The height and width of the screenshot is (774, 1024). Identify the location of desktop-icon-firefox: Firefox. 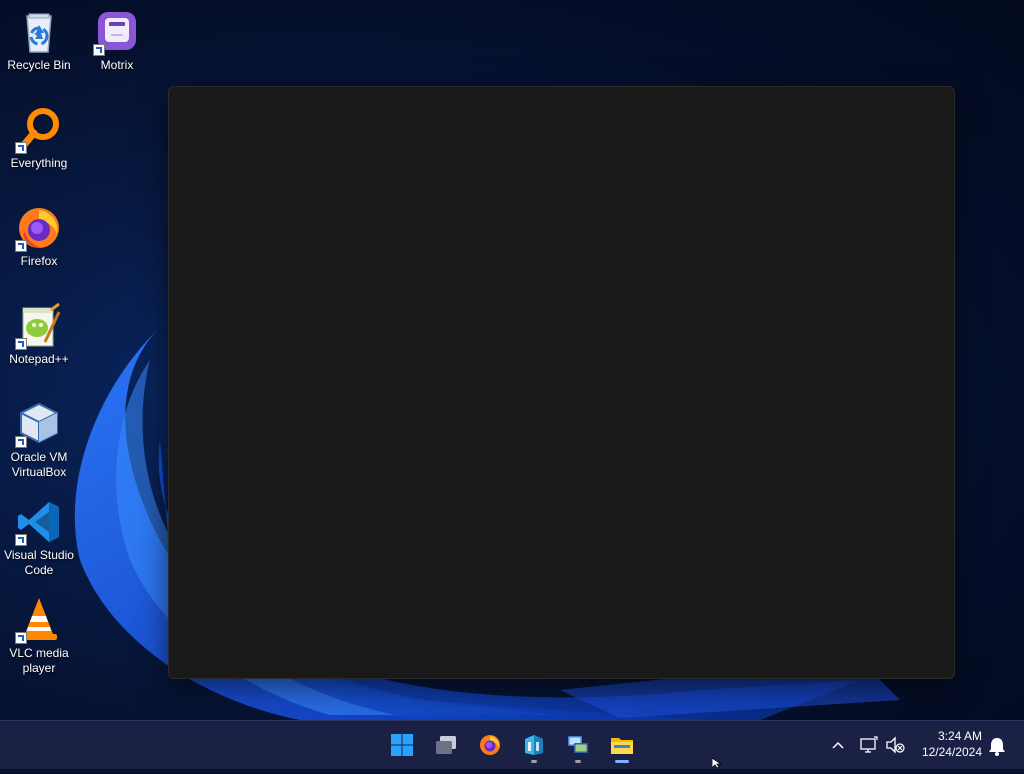
(39, 236).